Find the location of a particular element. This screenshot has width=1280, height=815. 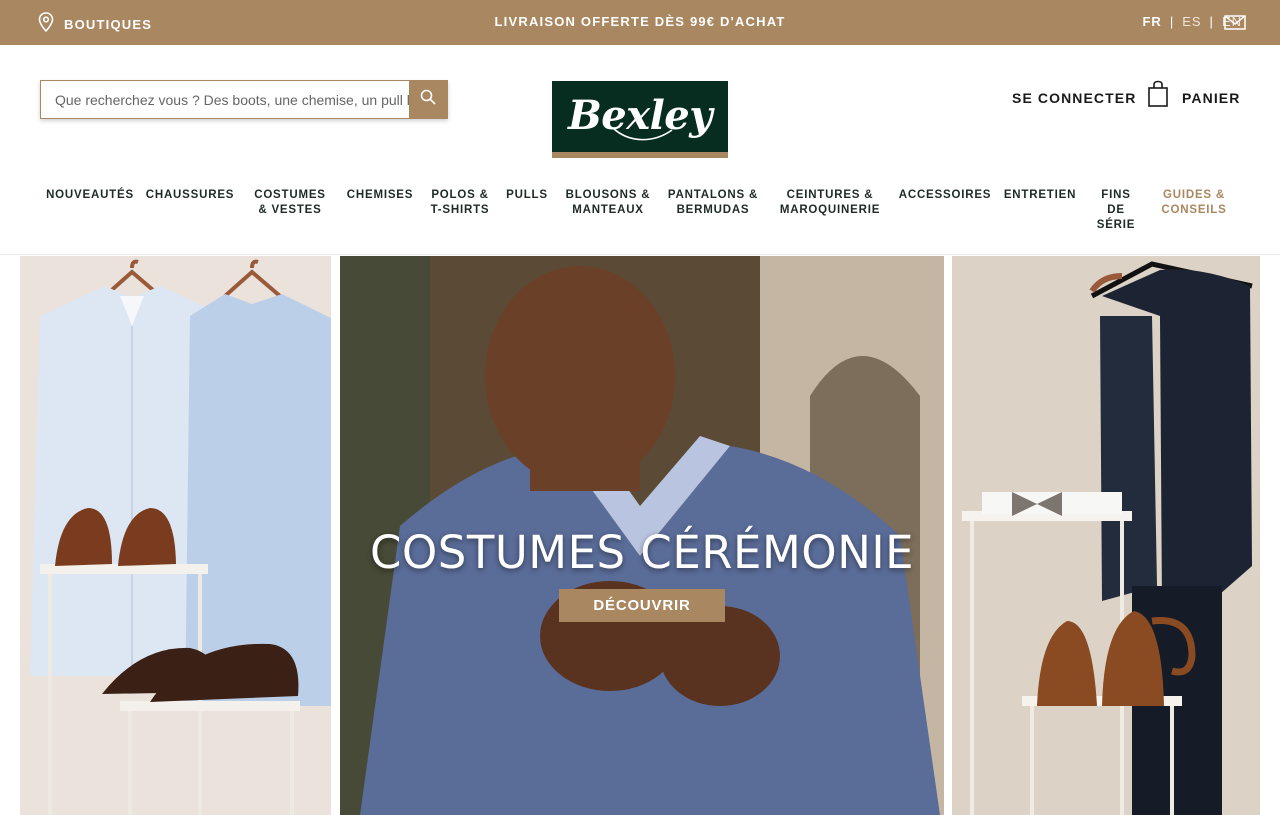

header-divider is located at coordinates (640, 254).